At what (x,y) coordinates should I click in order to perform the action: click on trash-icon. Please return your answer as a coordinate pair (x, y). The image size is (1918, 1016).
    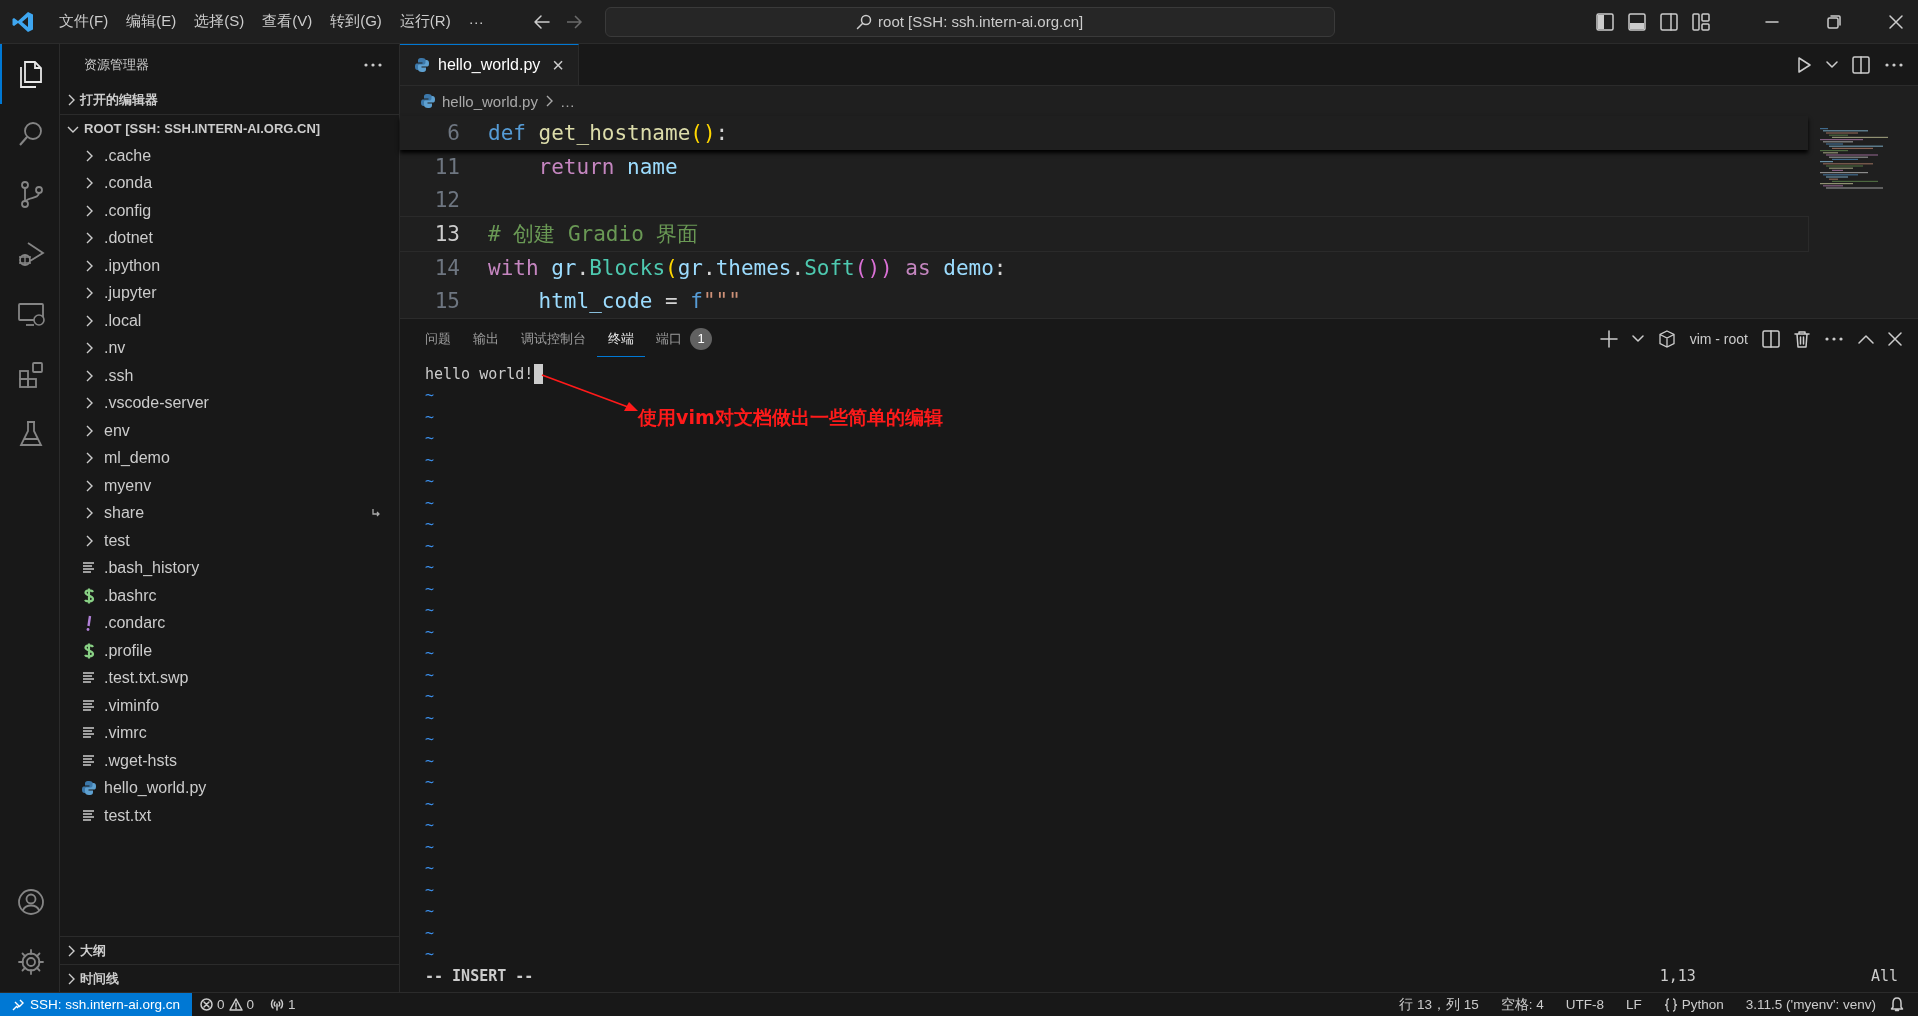
    Looking at the image, I should click on (1802, 339).